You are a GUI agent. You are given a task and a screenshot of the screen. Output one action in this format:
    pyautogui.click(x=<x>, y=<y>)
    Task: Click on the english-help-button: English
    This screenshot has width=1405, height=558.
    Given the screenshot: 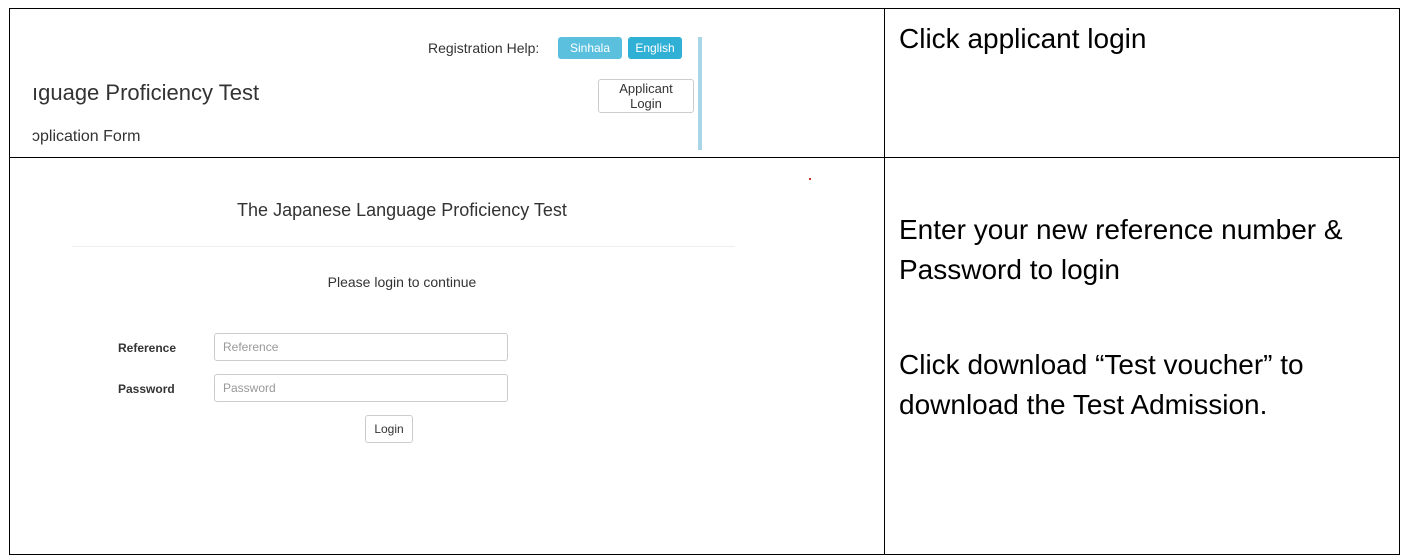 What is the action you would take?
    pyautogui.click(x=655, y=48)
    